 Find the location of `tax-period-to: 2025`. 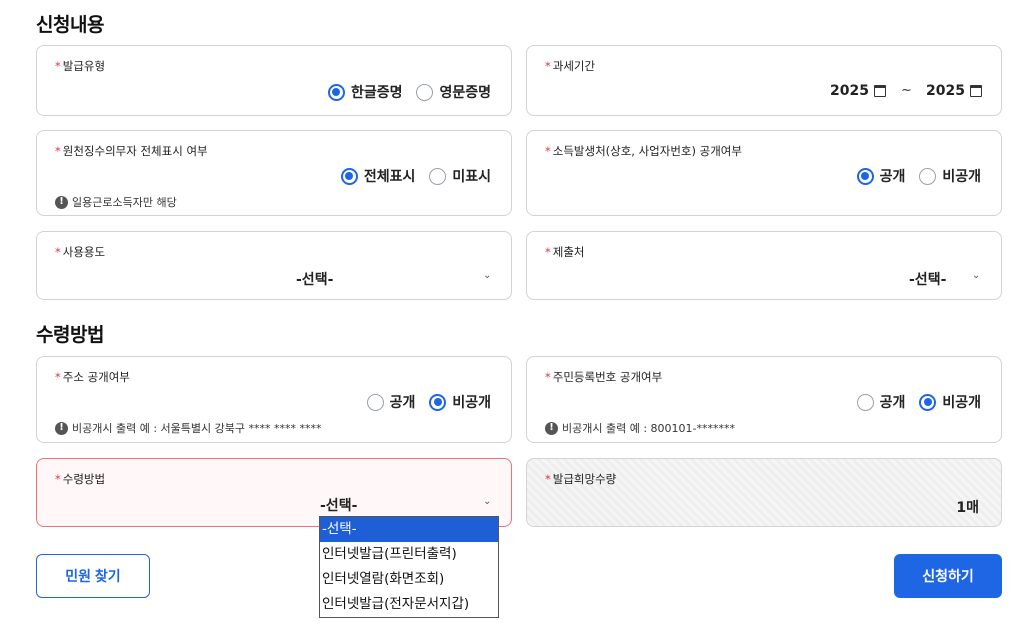

tax-period-to: 2025 is located at coordinates (954, 91).